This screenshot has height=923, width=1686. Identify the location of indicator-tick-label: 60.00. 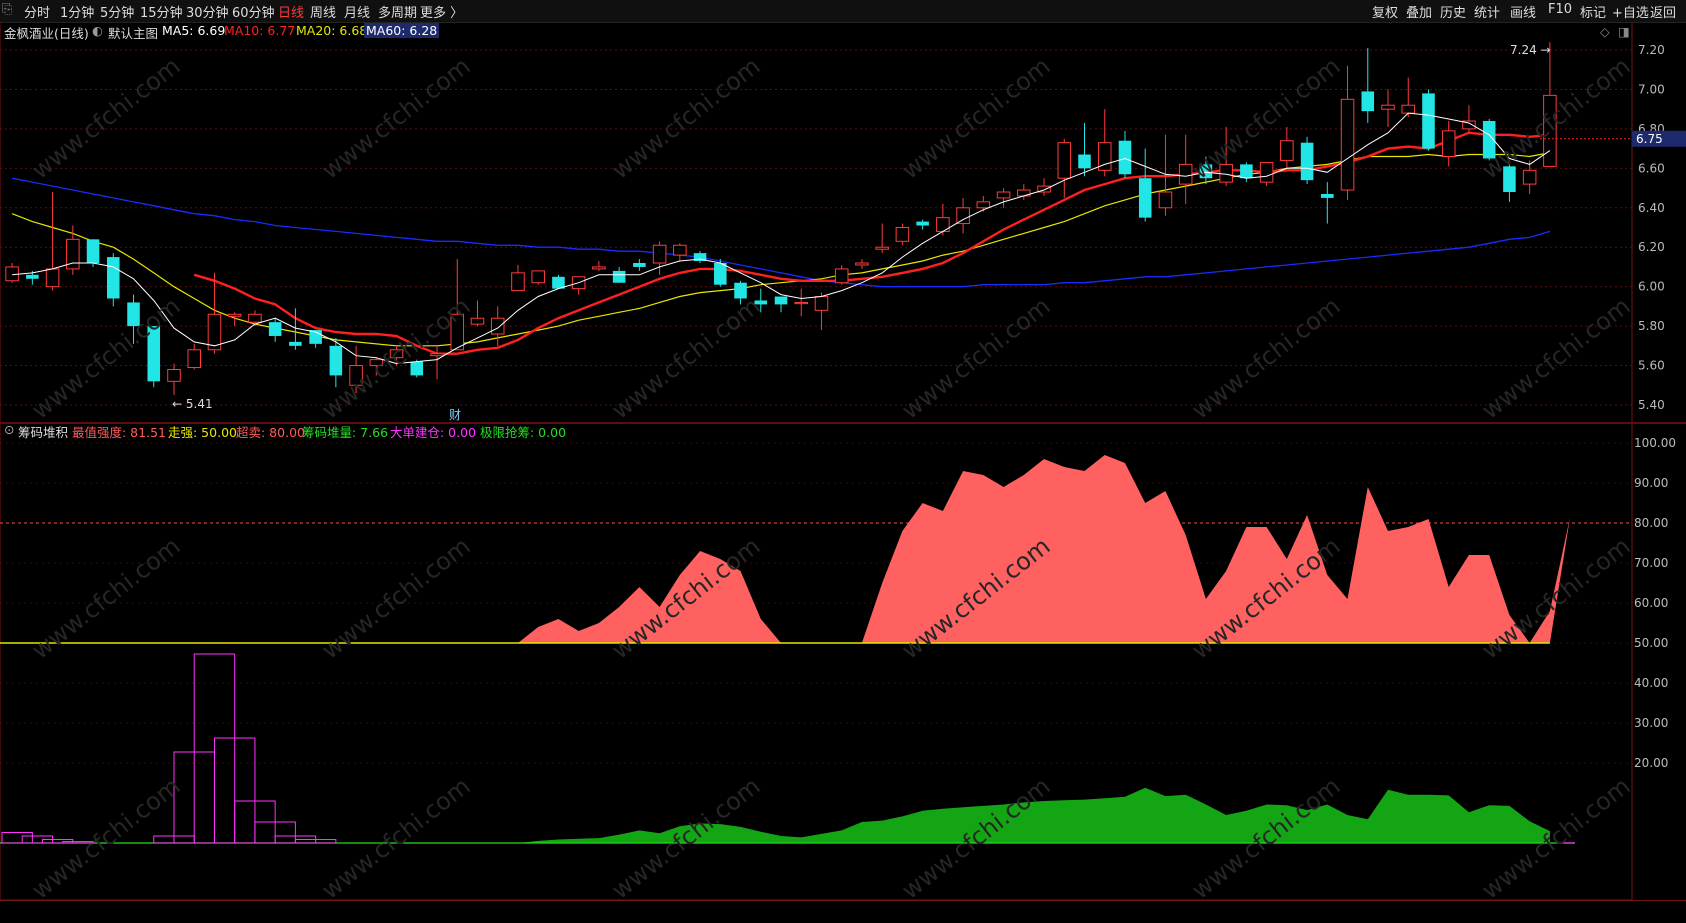
(1651, 603).